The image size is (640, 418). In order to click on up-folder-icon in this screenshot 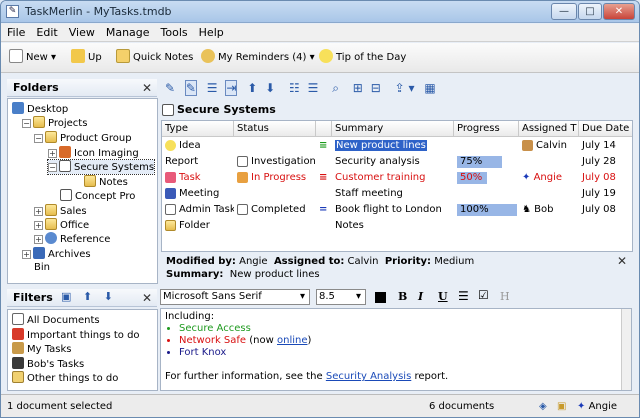, I will do `click(78, 56)`.